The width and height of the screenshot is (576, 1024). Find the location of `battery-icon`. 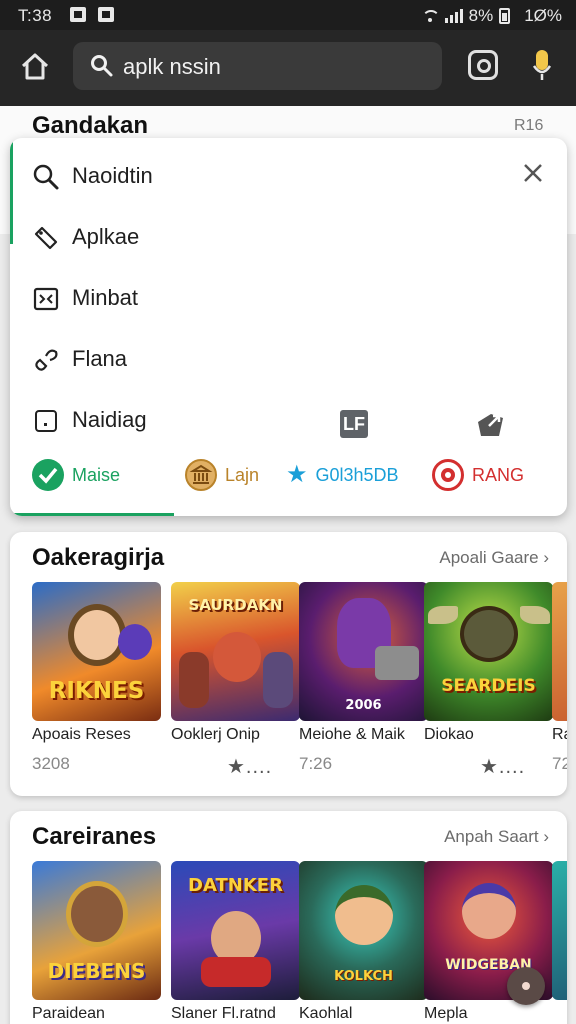

battery-icon is located at coordinates (505, 16).